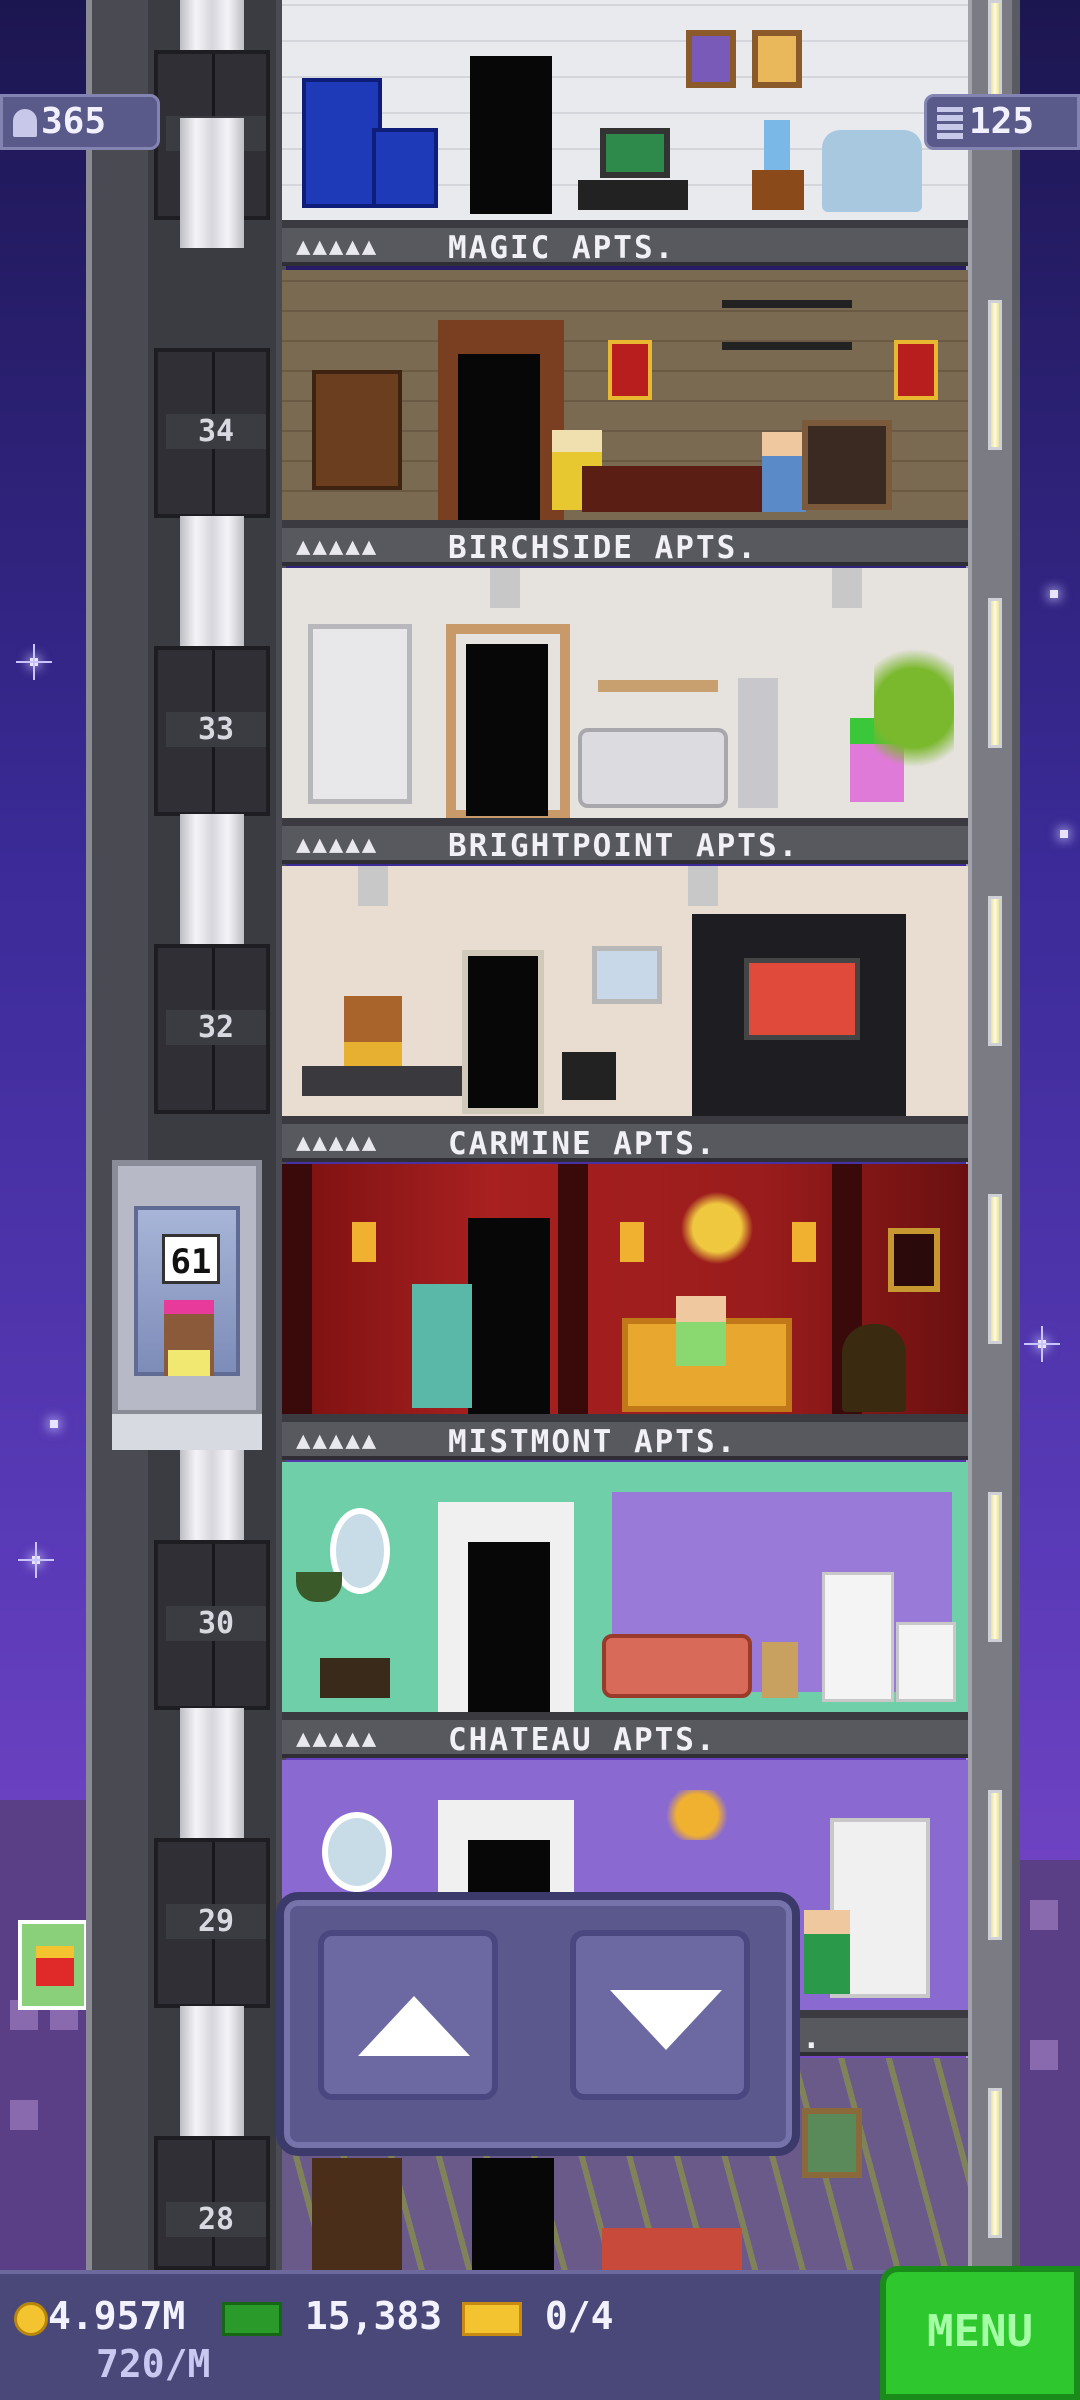 Image resolution: width=1080 pixels, height=2400 pixels. Describe the element at coordinates (442, 1346) in the screenshot. I see `robot-figure` at that location.